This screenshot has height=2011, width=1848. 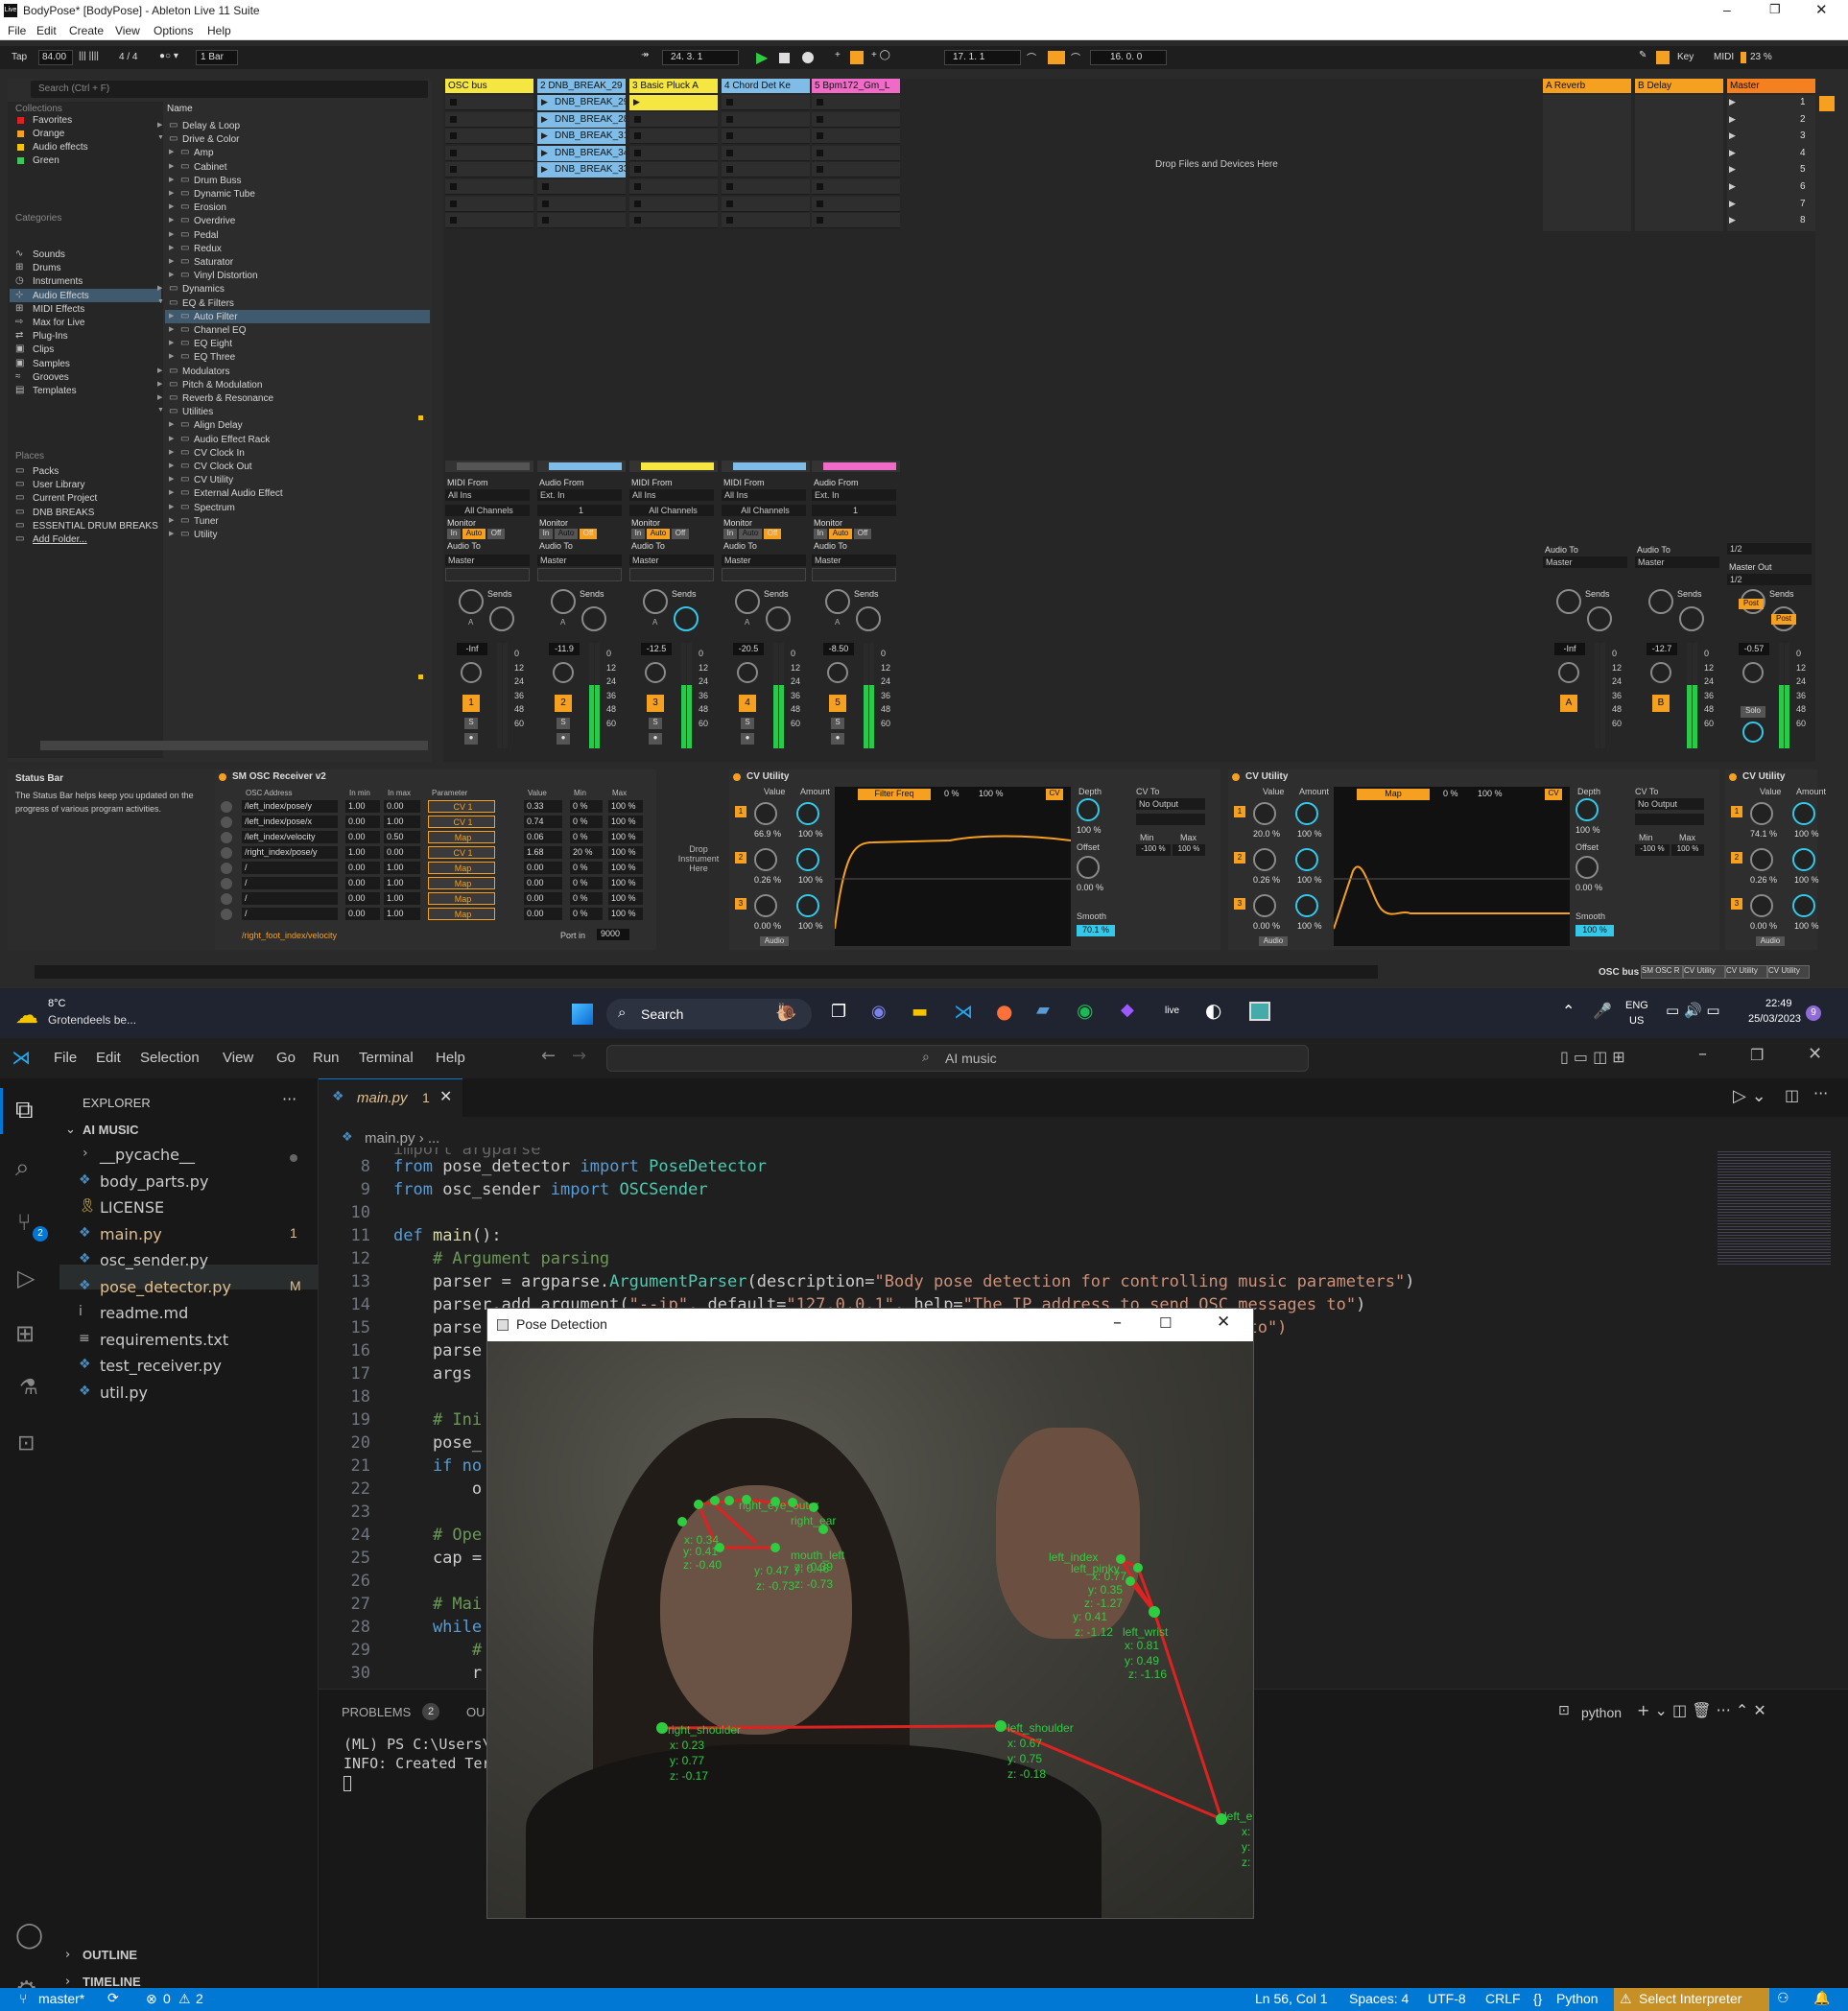 I want to click on code-line-24: # Ope, so click(x=437, y=1535).